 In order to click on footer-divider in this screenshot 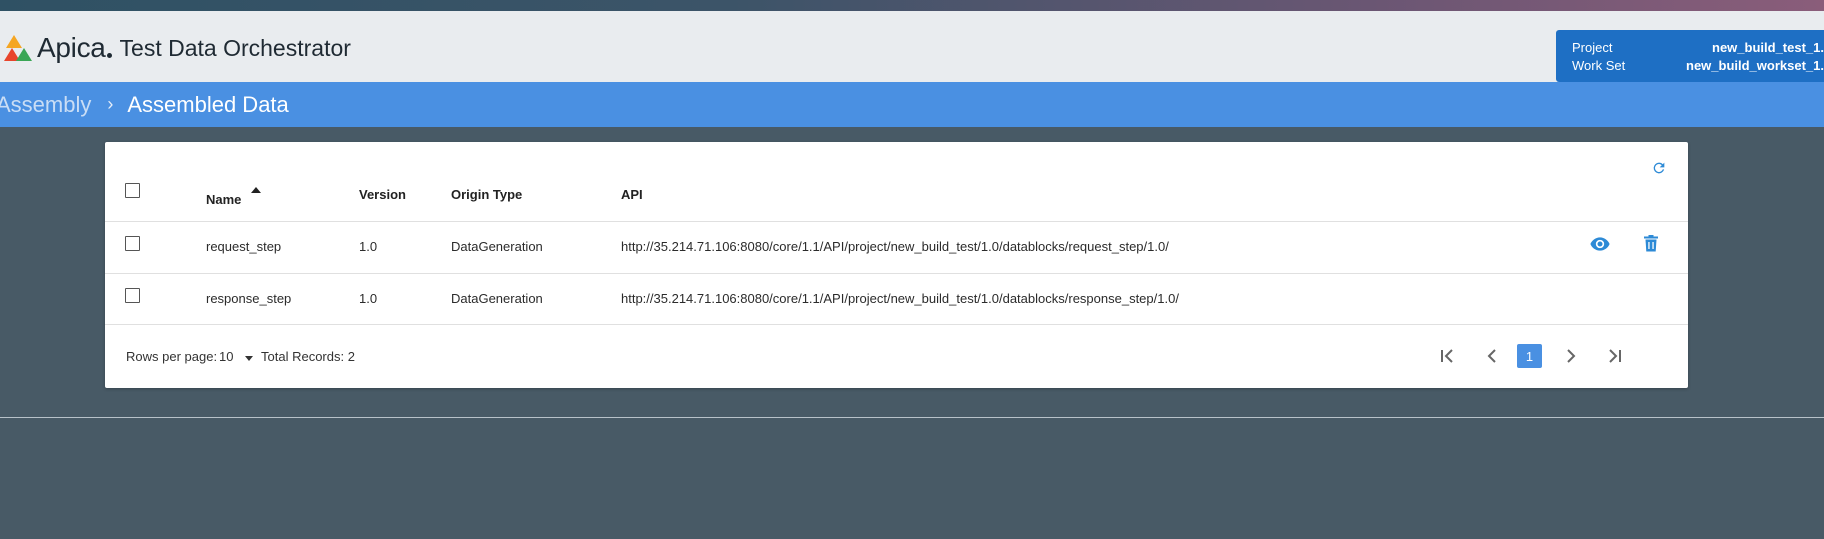, I will do `click(896, 324)`.